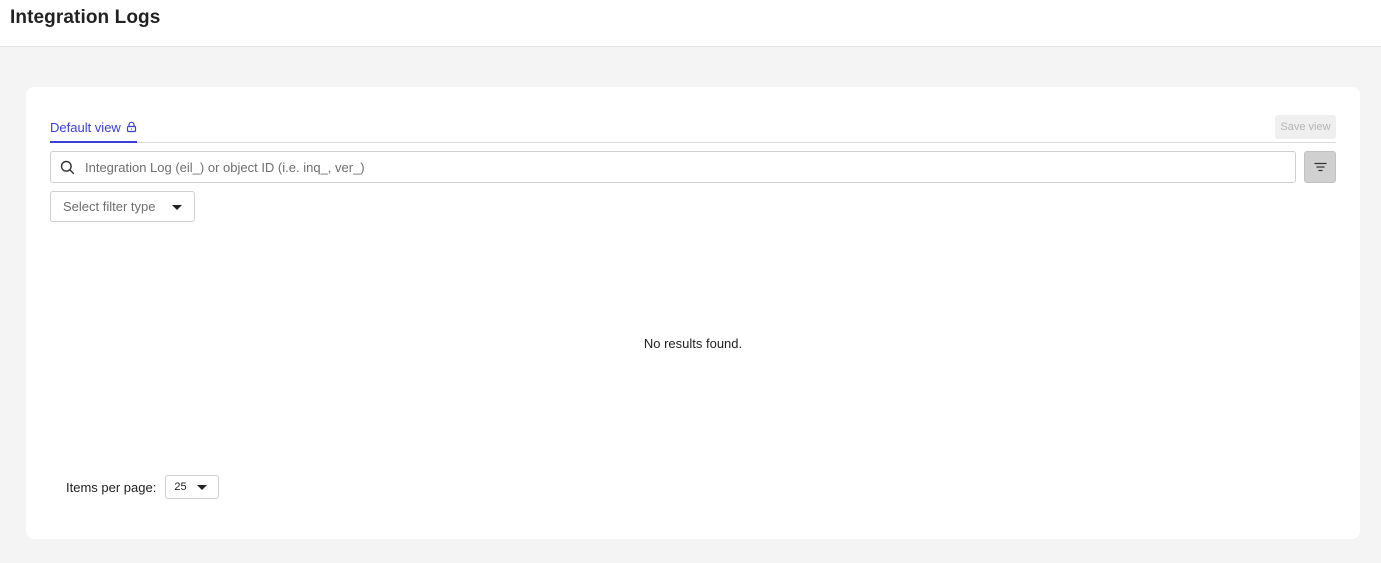 The height and width of the screenshot is (563, 1381). Describe the element at coordinates (693, 343) in the screenshot. I see `empty-results-message: No results found.` at that location.